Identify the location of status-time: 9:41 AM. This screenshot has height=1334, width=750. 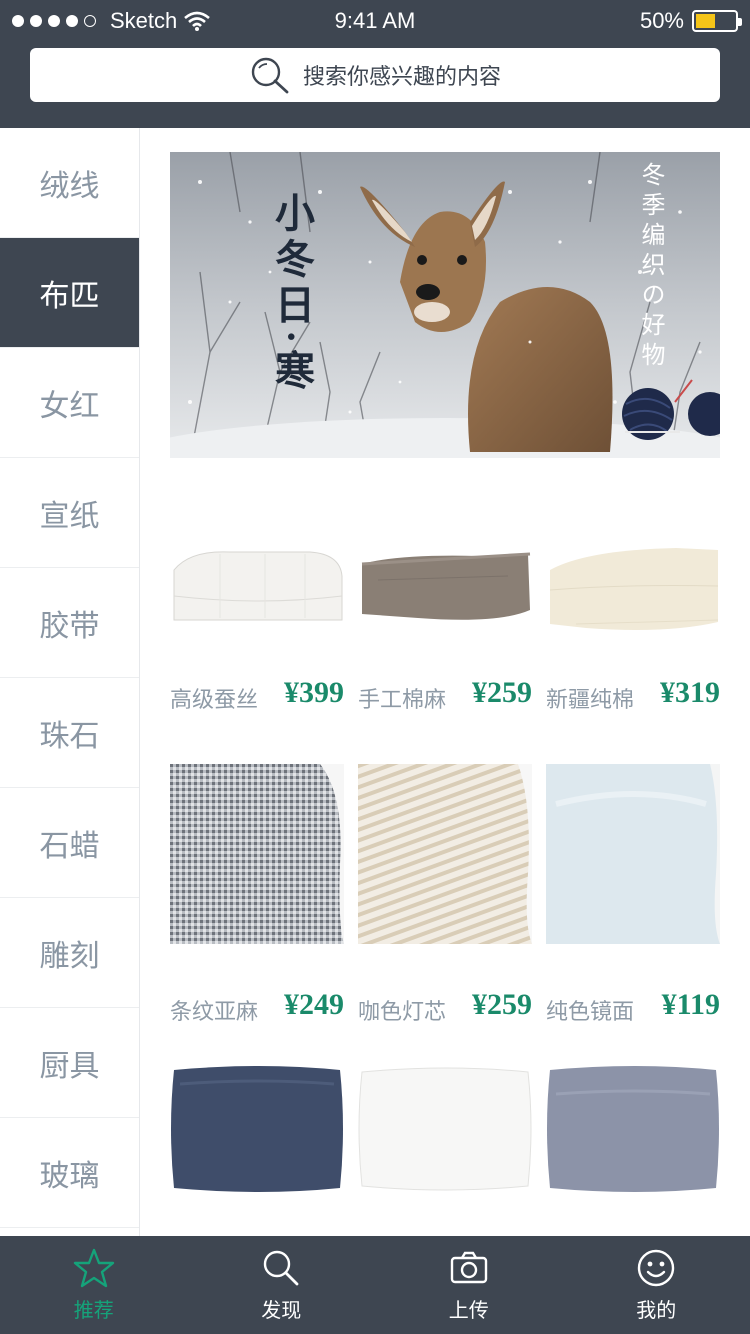
(375, 20).